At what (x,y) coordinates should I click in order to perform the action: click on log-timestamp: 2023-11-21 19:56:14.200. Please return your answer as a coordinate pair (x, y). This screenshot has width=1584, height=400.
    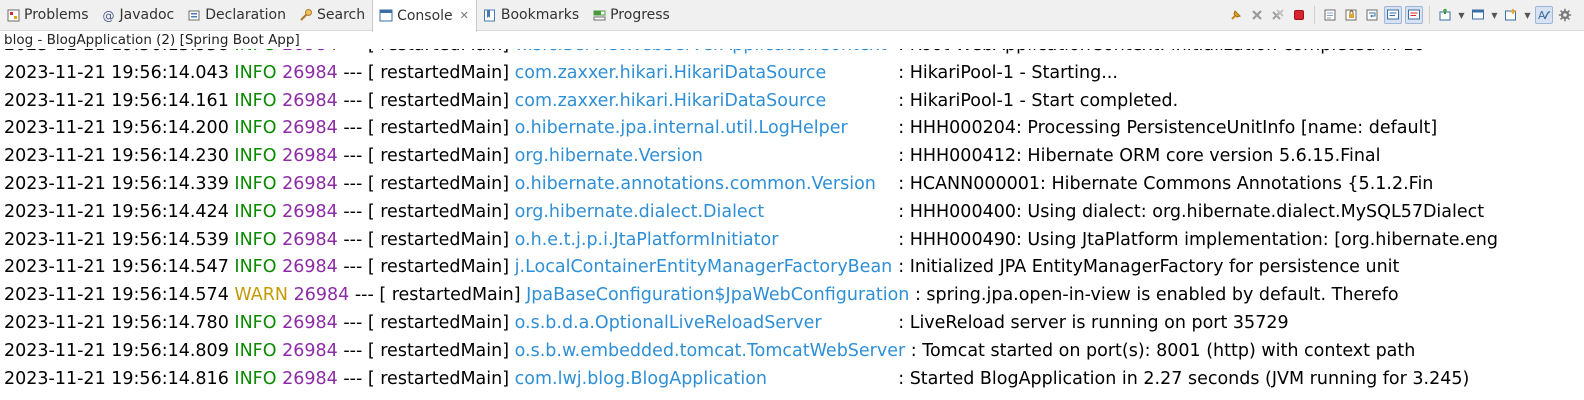
    Looking at the image, I should click on (116, 128).